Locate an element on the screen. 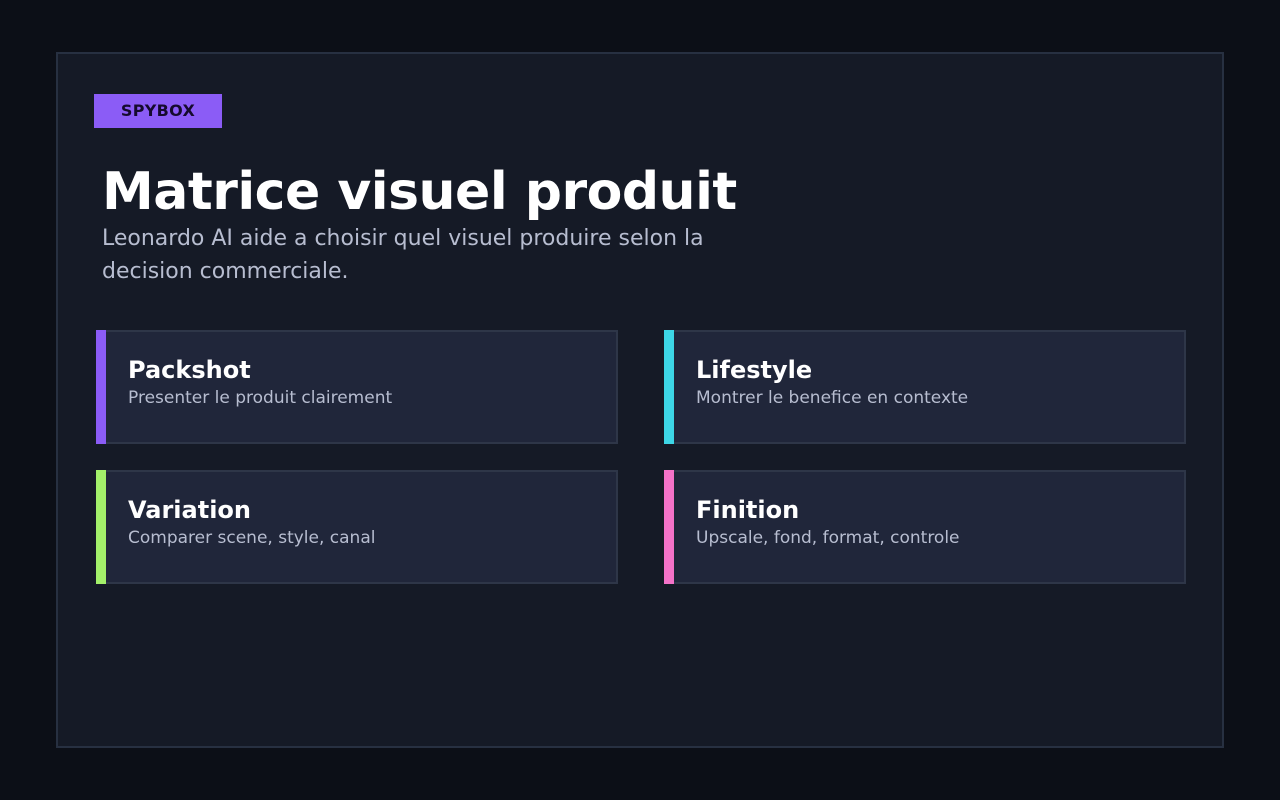  card-variation: Variation Comparer scene, style, canal is located at coordinates (357, 527).